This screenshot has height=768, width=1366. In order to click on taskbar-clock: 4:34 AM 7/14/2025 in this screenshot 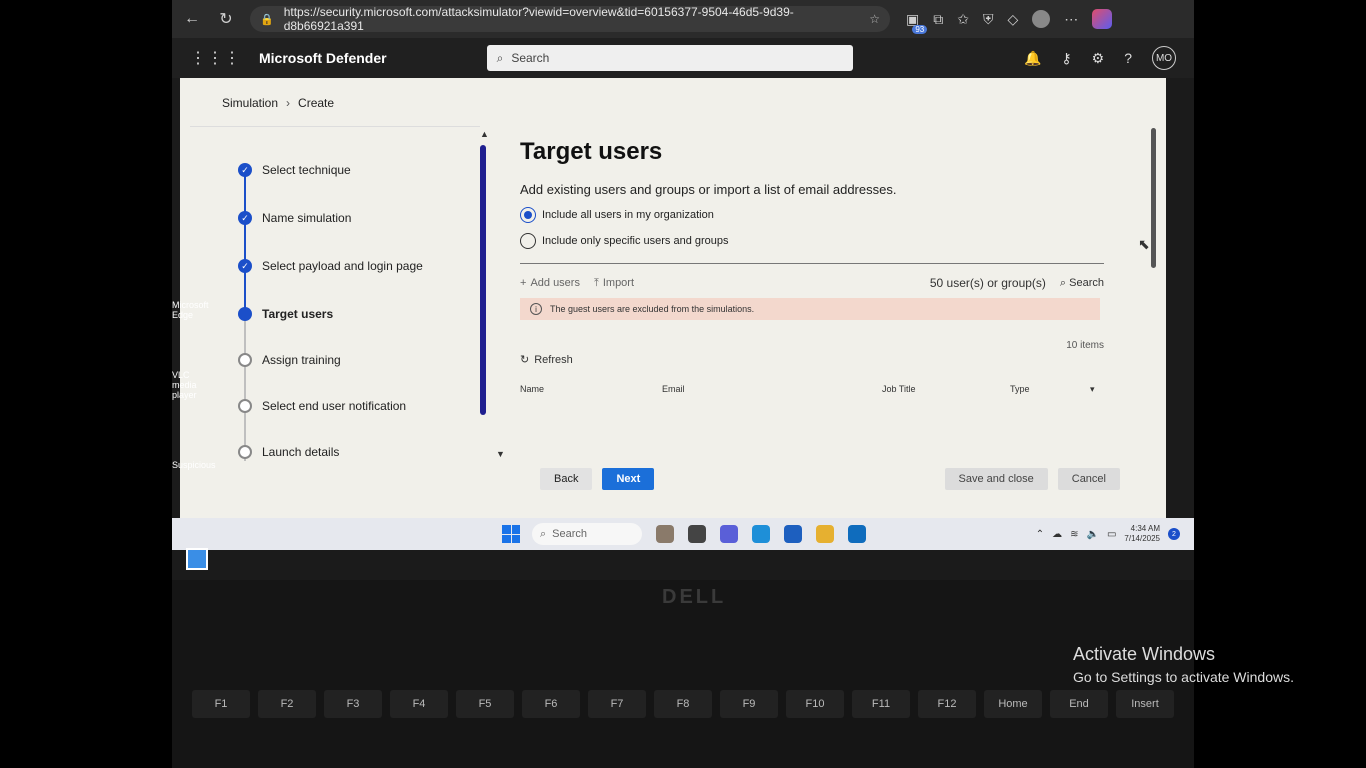, I will do `click(1142, 534)`.